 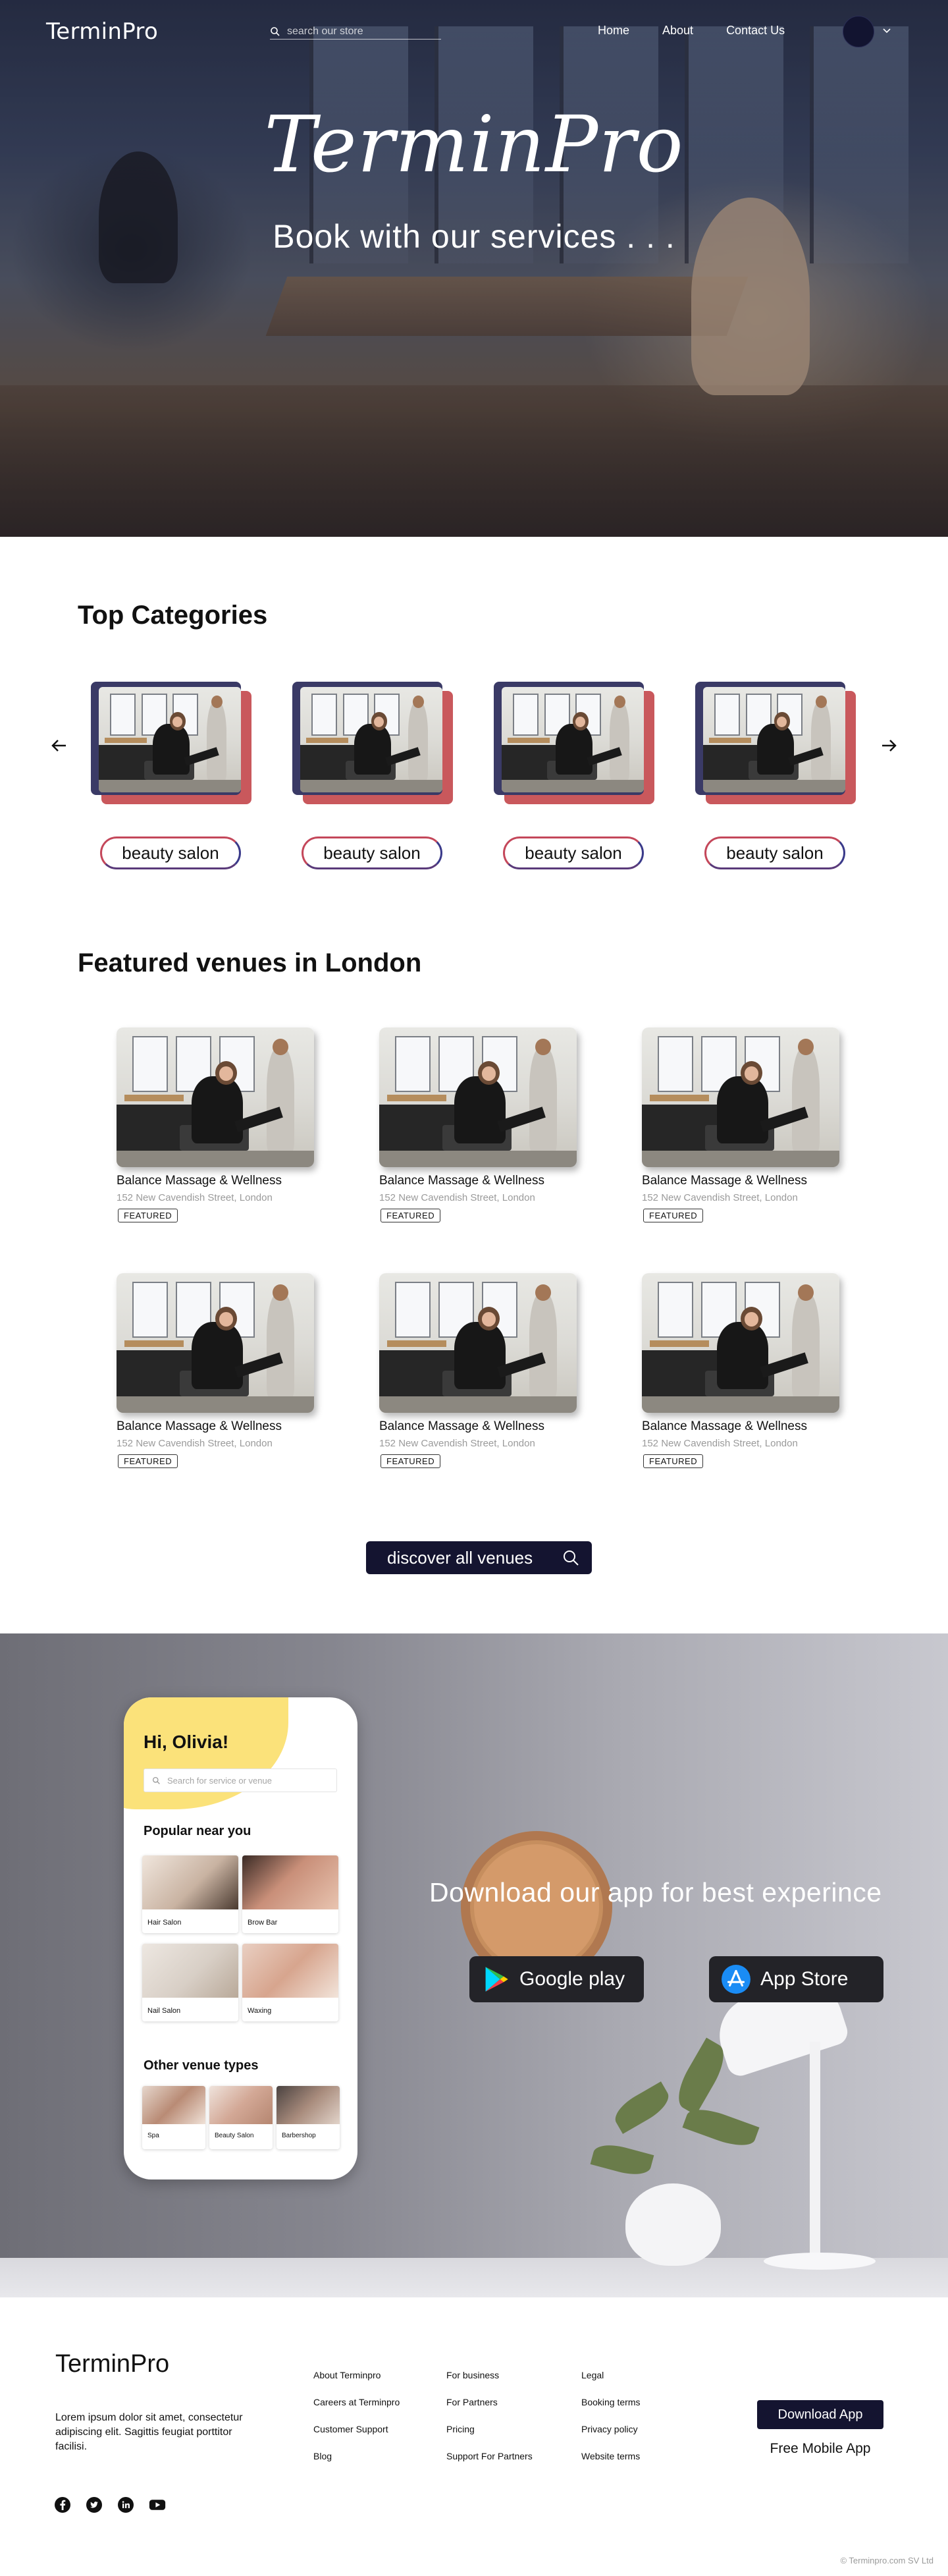 What do you see at coordinates (241, 2117) in the screenshot?
I see `venue-type-tile: Beauty Salon` at bounding box center [241, 2117].